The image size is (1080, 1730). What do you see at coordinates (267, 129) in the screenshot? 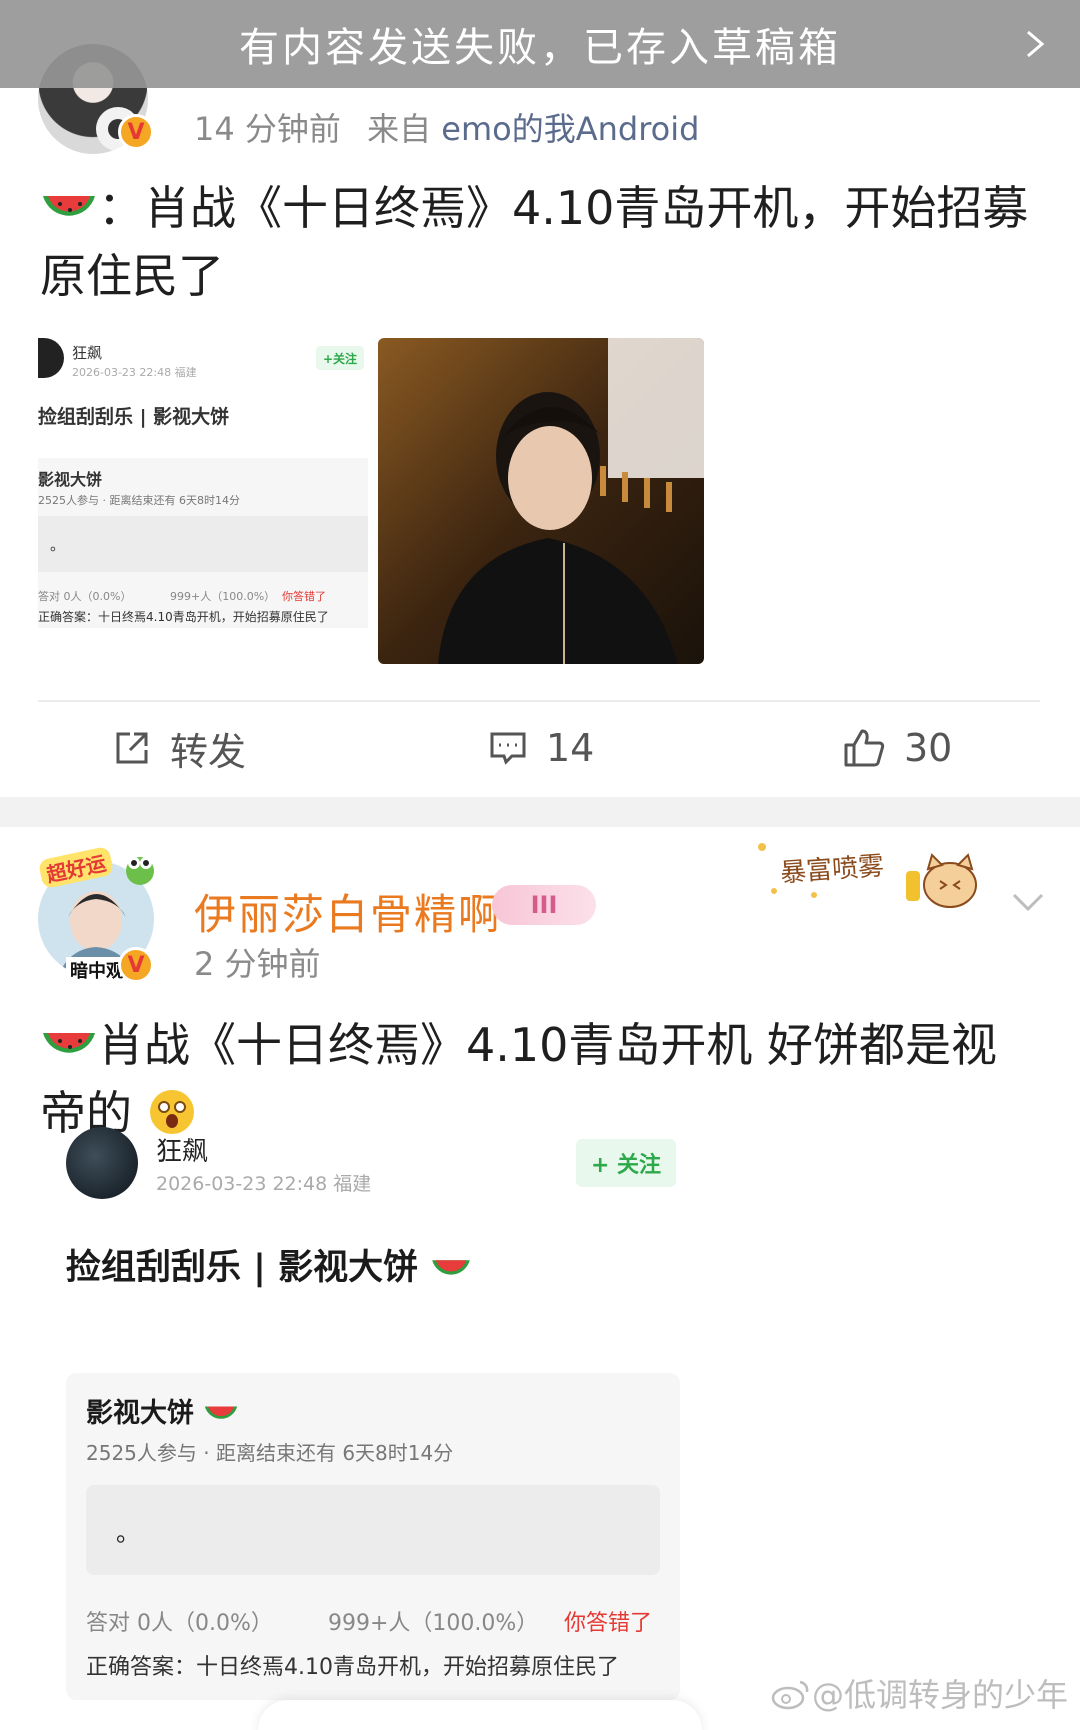
I see `post-time: 14 分钟前` at bounding box center [267, 129].